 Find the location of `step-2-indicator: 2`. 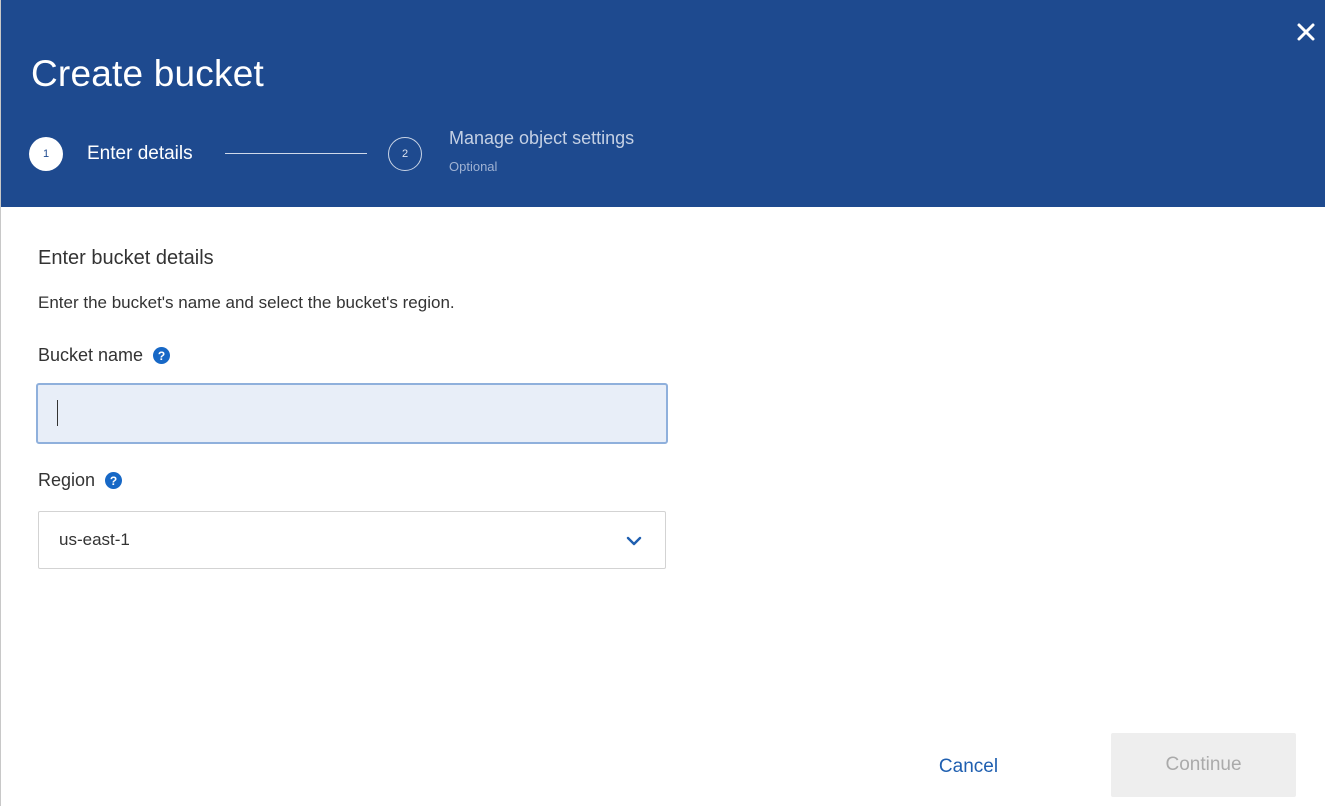

step-2-indicator: 2 is located at coordinates (405, 154).